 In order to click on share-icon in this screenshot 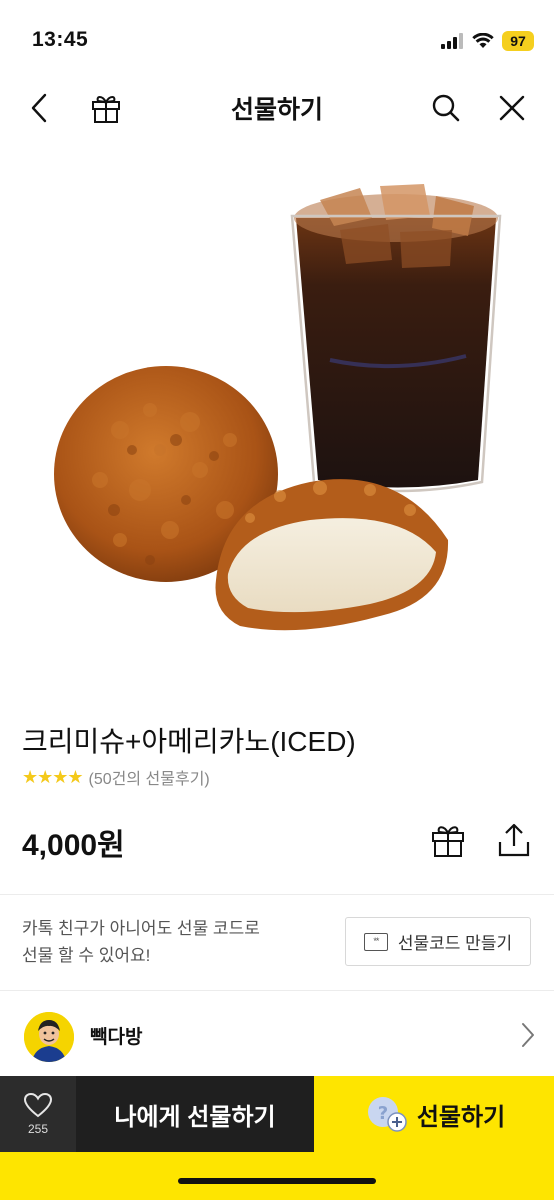, I will do `click(514, 840)`.